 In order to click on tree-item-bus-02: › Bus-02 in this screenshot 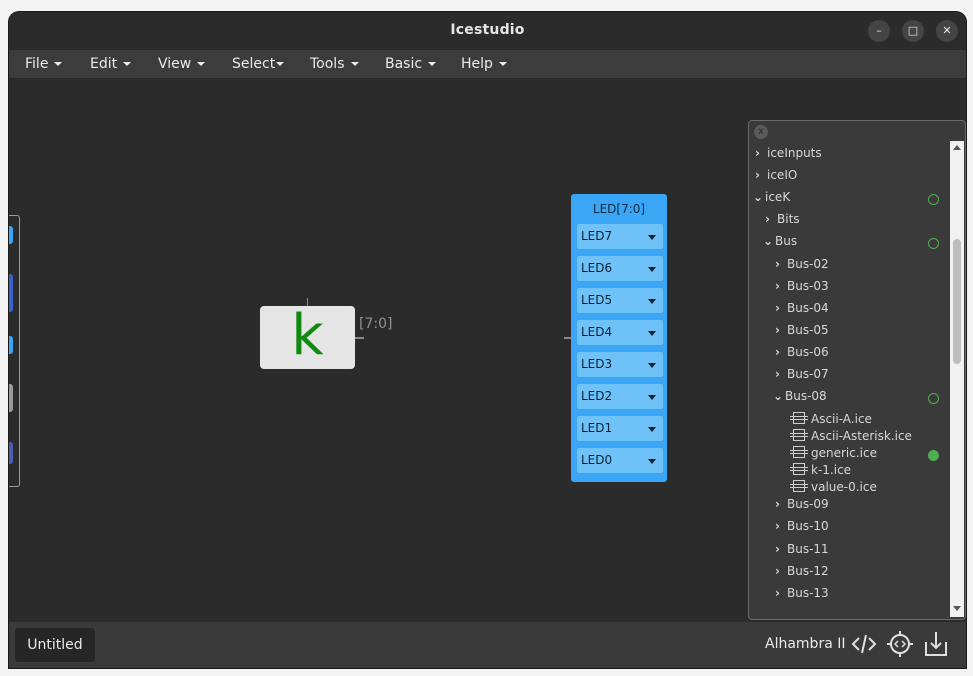, I will do `click(802, 264)`.